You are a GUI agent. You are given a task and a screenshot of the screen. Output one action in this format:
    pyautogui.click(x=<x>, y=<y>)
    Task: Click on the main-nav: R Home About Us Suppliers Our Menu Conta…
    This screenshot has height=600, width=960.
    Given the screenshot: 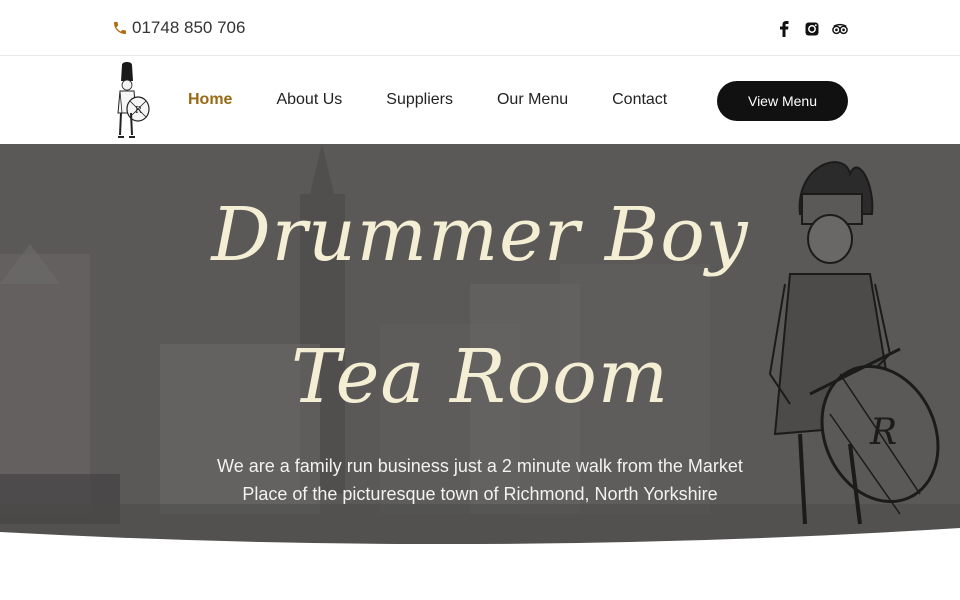 What is the action you would take?
    pyautogui.click(x=480, y=100)
    